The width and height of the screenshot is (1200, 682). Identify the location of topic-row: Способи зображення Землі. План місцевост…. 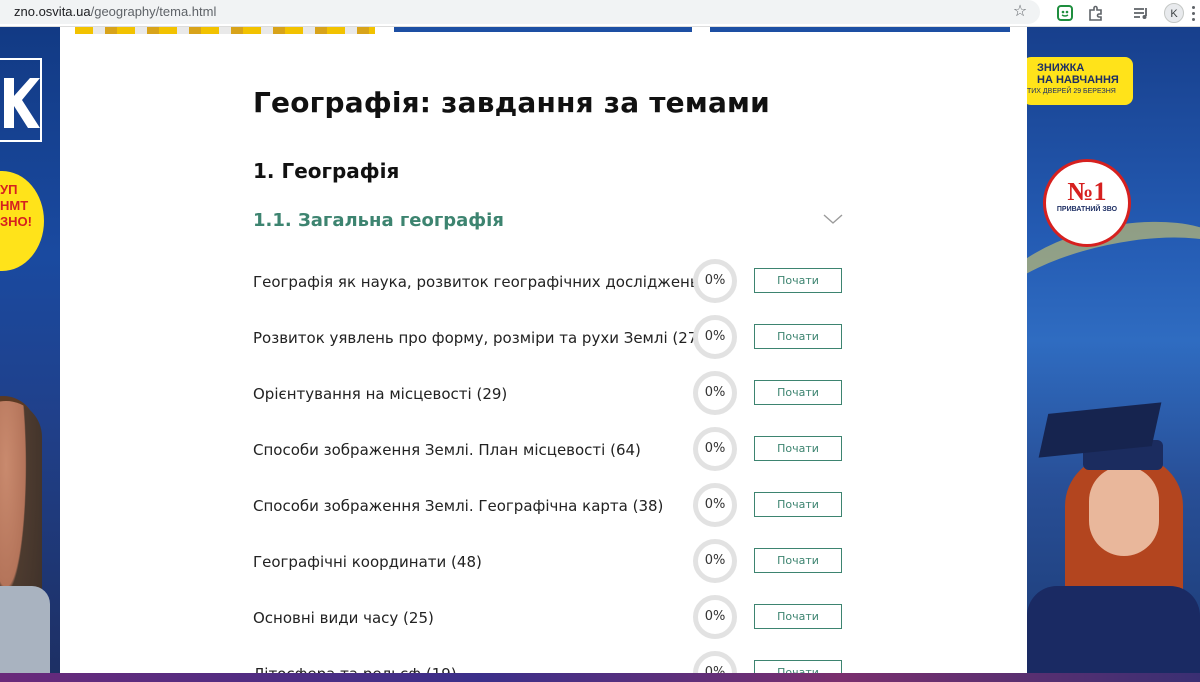
(553, 450).